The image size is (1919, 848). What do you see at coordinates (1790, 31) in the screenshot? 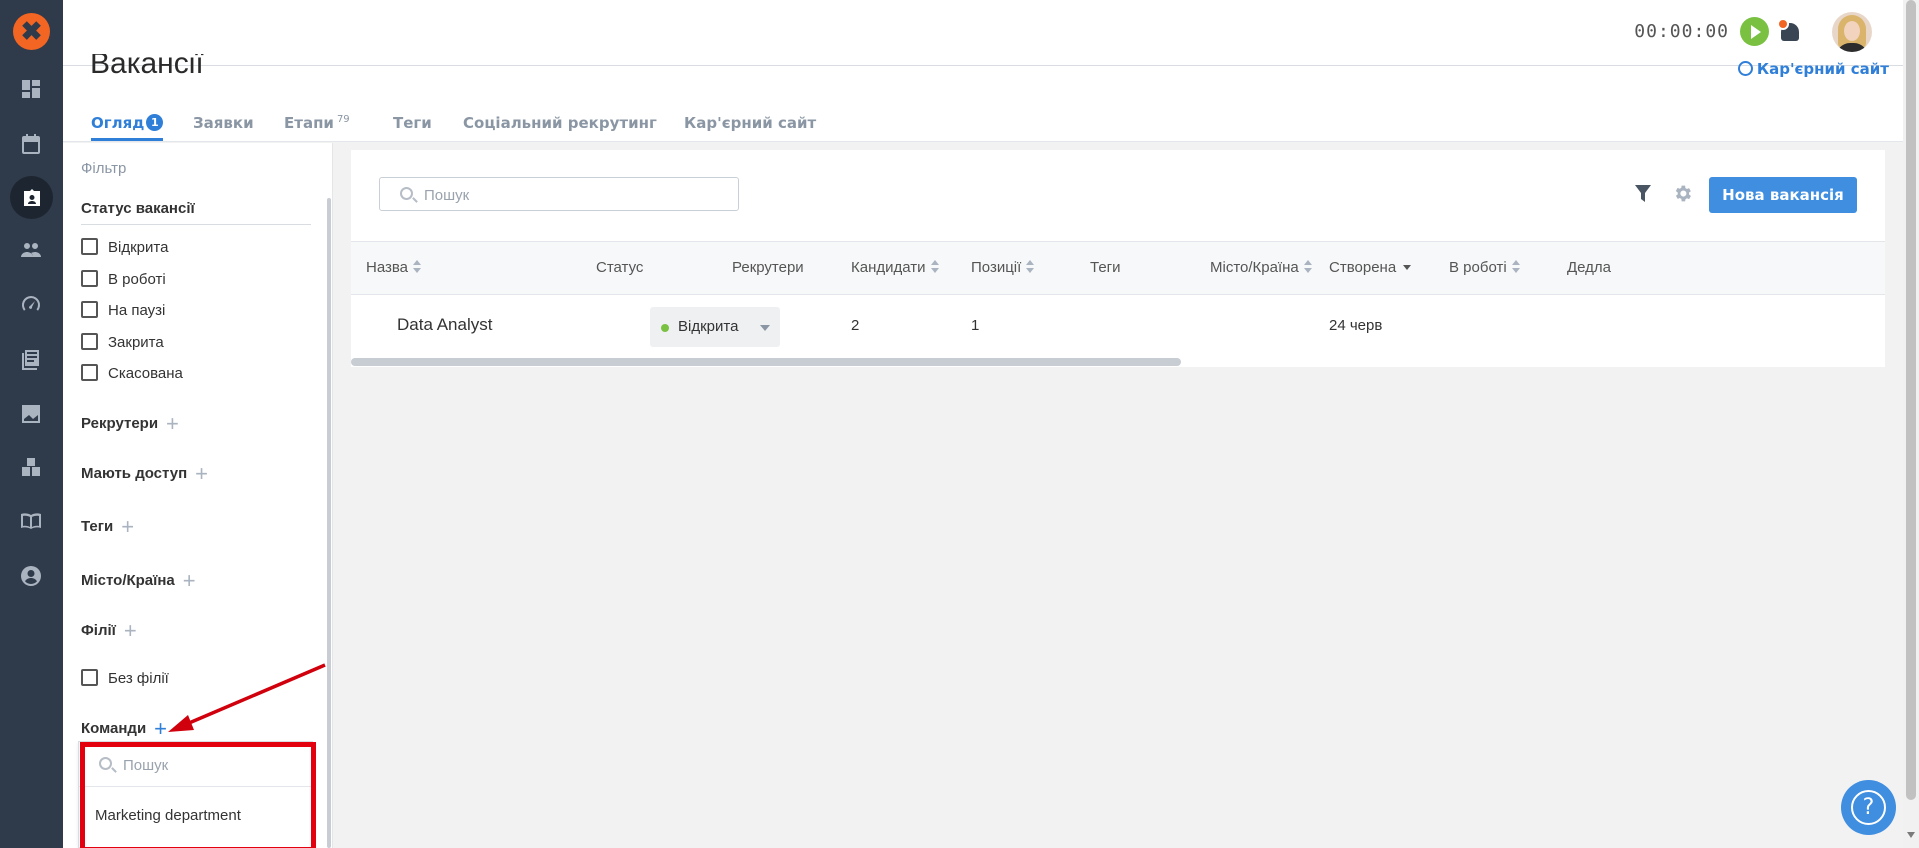
I see `notifications-icon` at bounding box center [1790, 31].